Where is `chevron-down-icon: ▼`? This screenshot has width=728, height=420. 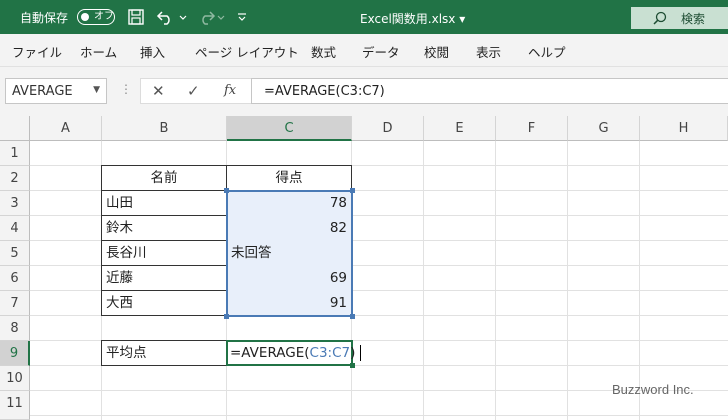
chevron-down-icon: ▼ is located at coordinates (96, 90).